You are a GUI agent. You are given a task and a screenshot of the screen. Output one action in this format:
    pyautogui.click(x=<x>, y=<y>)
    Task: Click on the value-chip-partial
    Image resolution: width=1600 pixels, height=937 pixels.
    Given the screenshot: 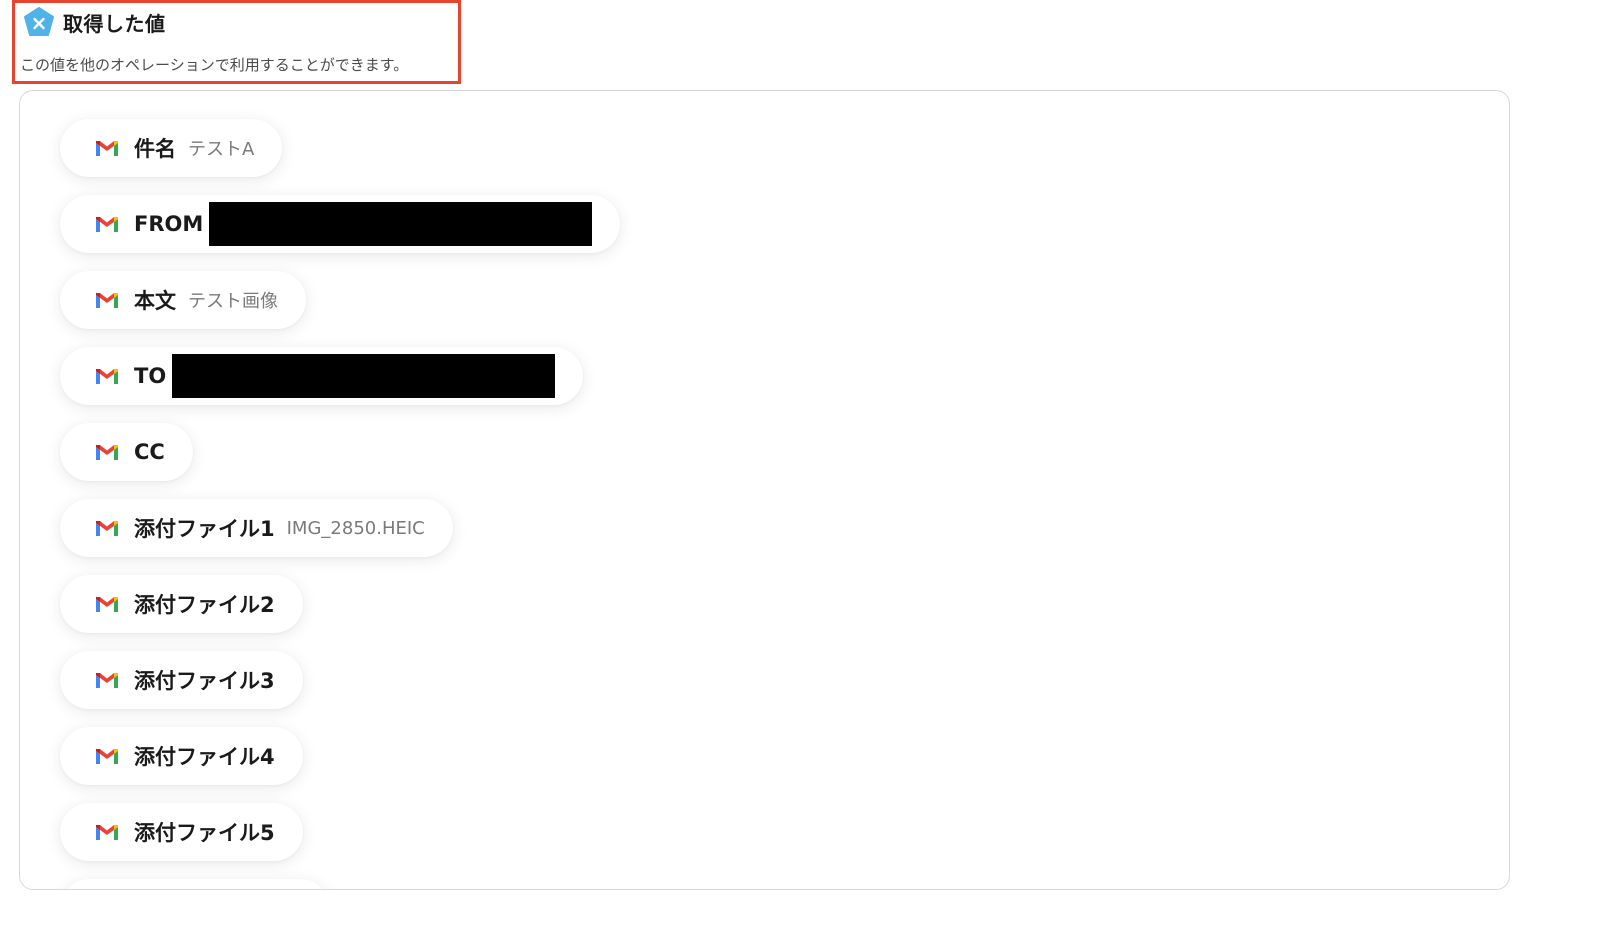 What is the action you would take?
    pyautogui.click(x=195, y=884)
    